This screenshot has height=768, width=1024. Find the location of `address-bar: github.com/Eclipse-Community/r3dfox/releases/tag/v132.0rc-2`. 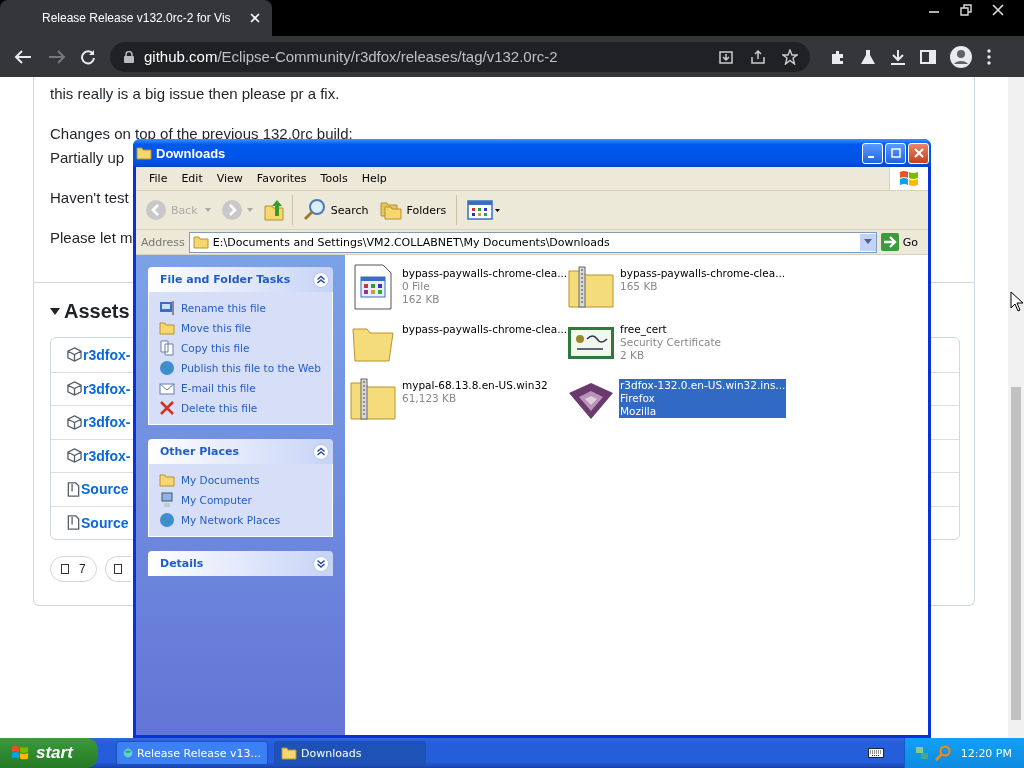

address-bar: github.com/Eclipse-Community/r3dfox/releases/tag/v132.0rc-2 is located at coordinates (460, 56).